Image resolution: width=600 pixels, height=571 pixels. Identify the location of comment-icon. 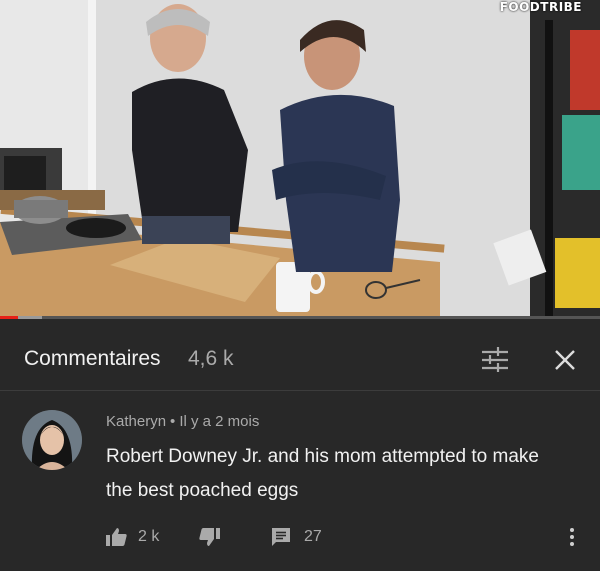
(281, 537).